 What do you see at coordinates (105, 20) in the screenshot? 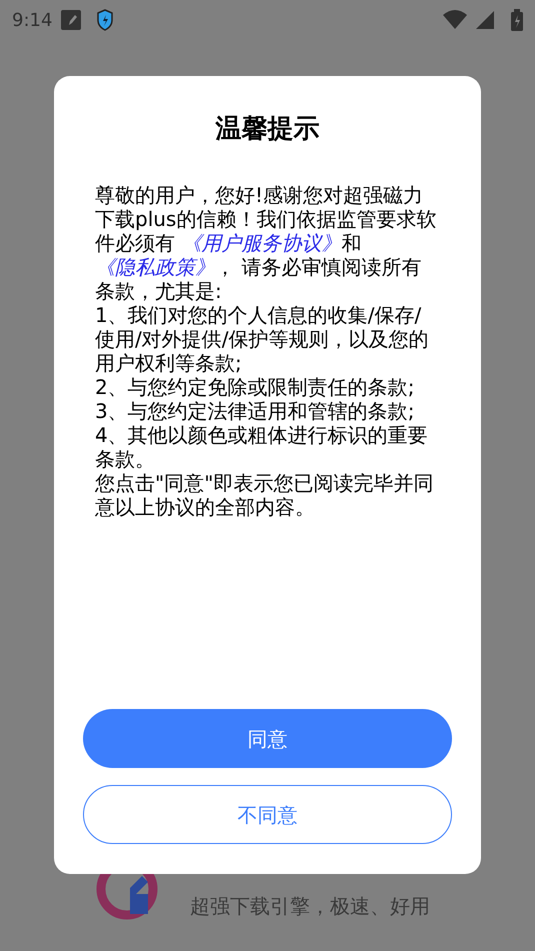
I see `shield-icon` at bounding box center [105, 20].